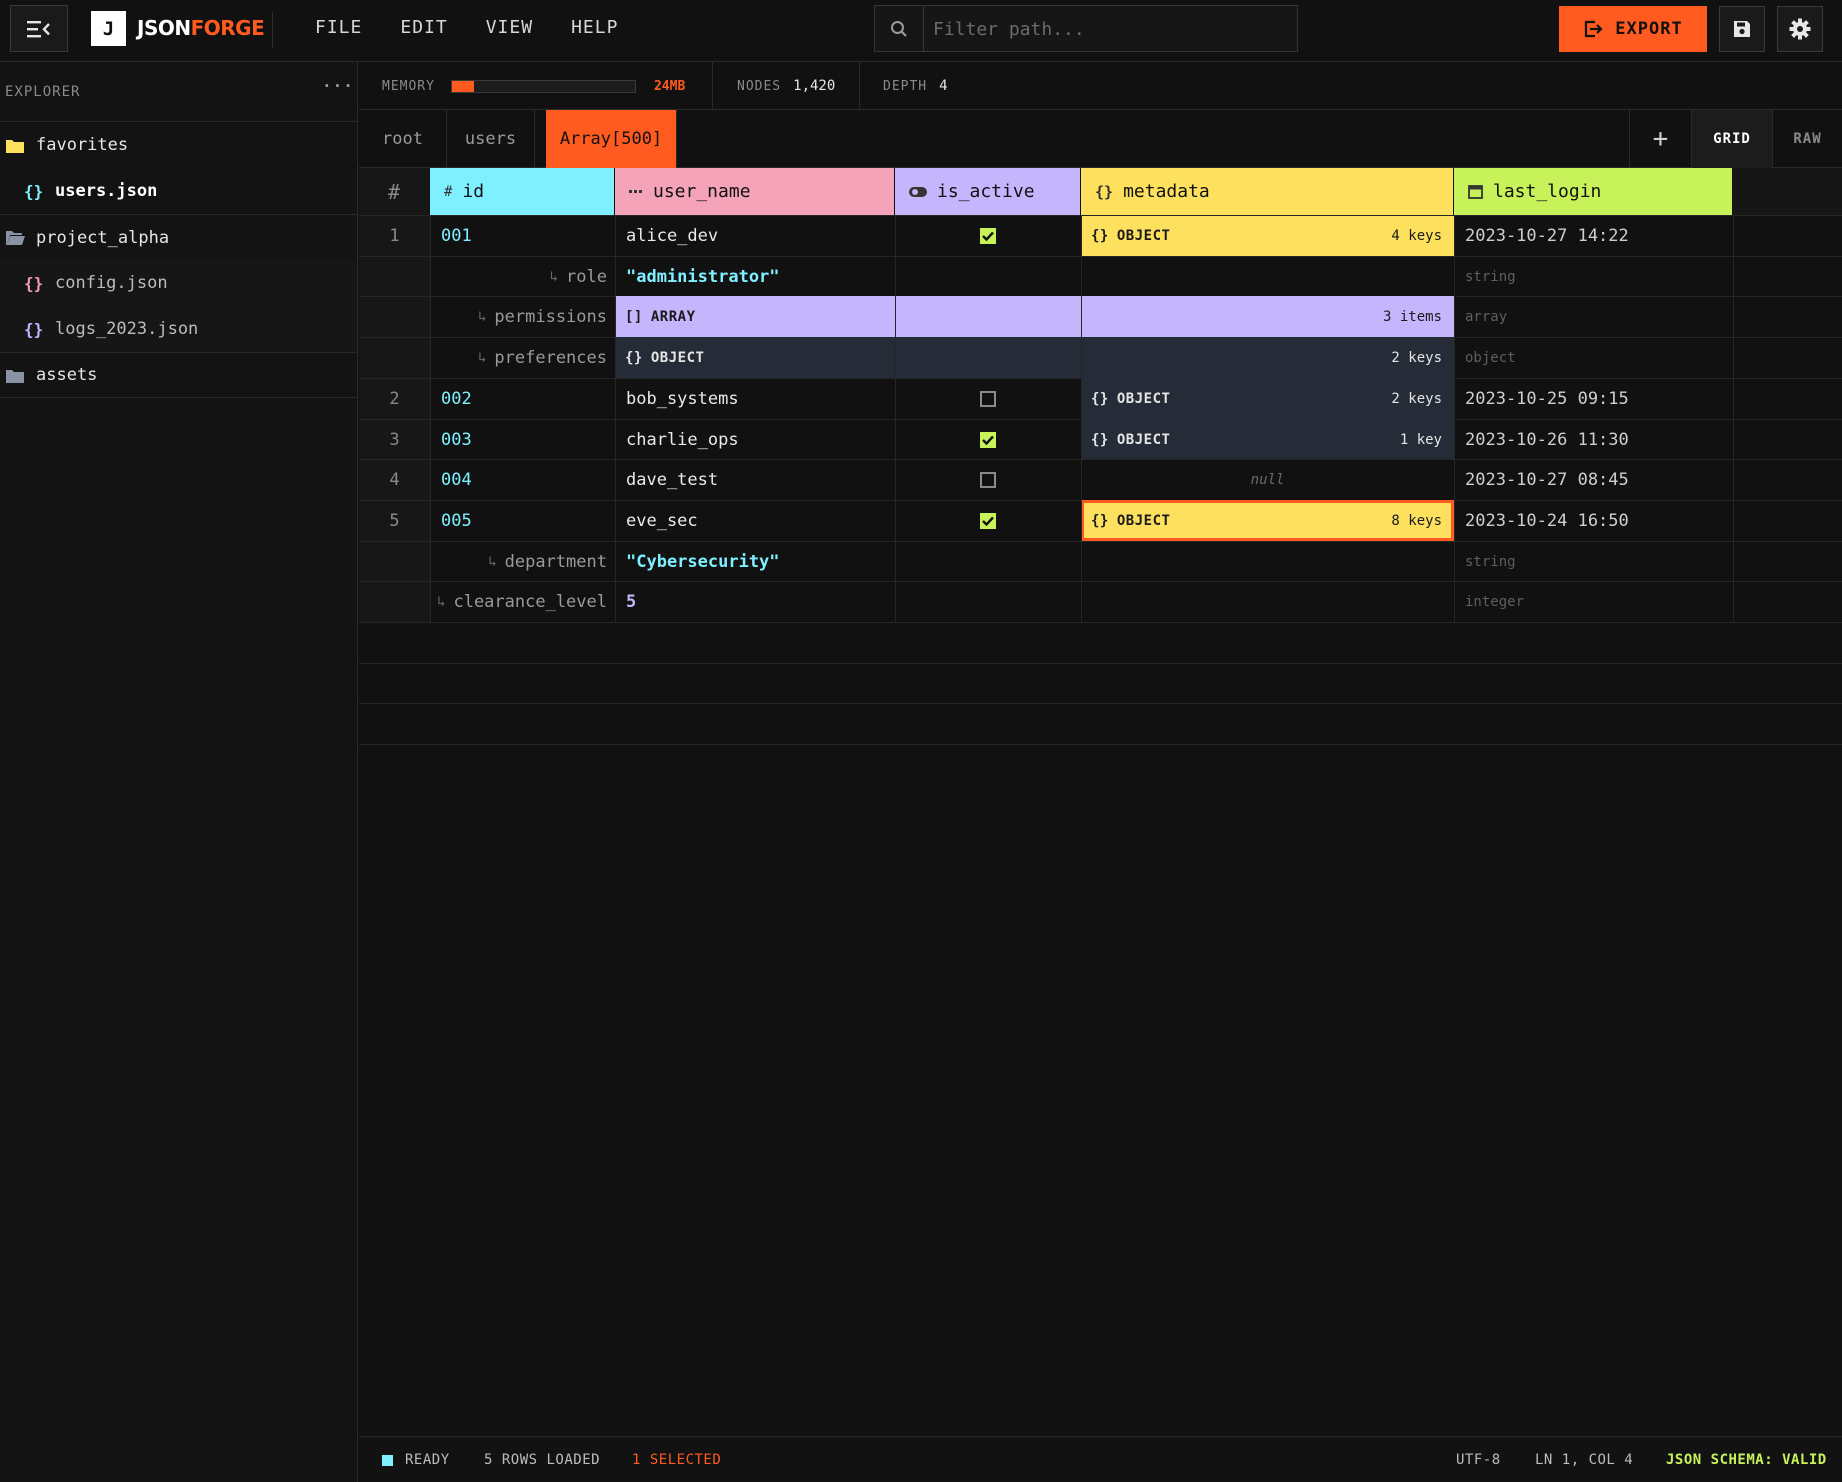  I want to click on json-file-icon: {}, so click(34, 191).